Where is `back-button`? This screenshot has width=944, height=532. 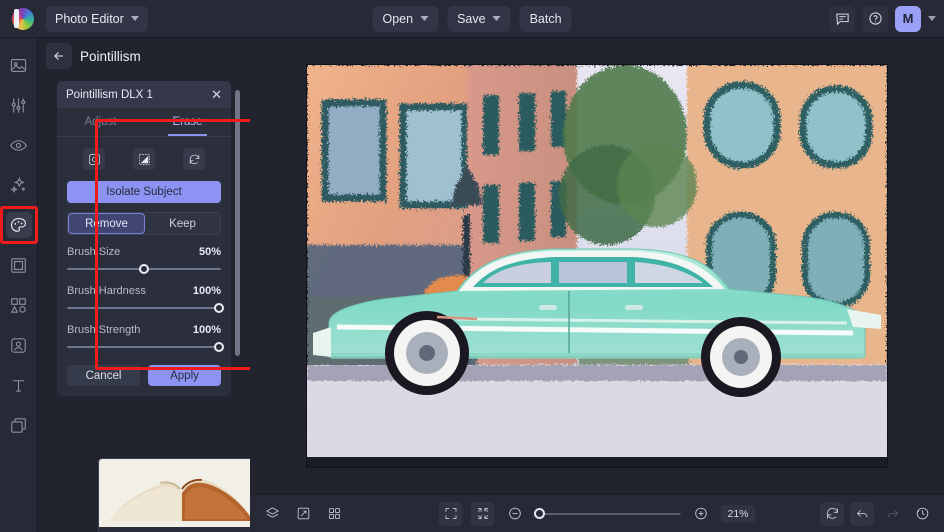
back-button is located at coordinates (59, 56).